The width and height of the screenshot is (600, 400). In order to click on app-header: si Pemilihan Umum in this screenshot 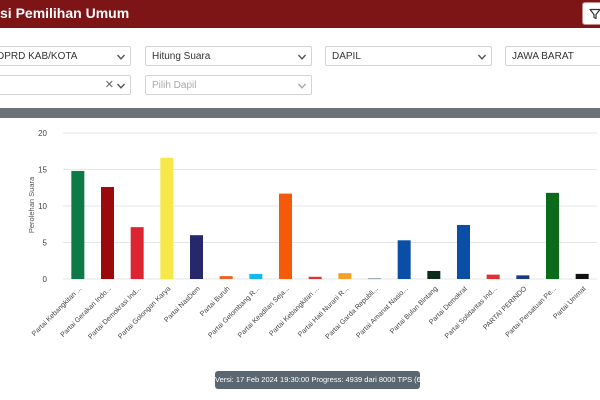, I will do `click(300, 14)`.